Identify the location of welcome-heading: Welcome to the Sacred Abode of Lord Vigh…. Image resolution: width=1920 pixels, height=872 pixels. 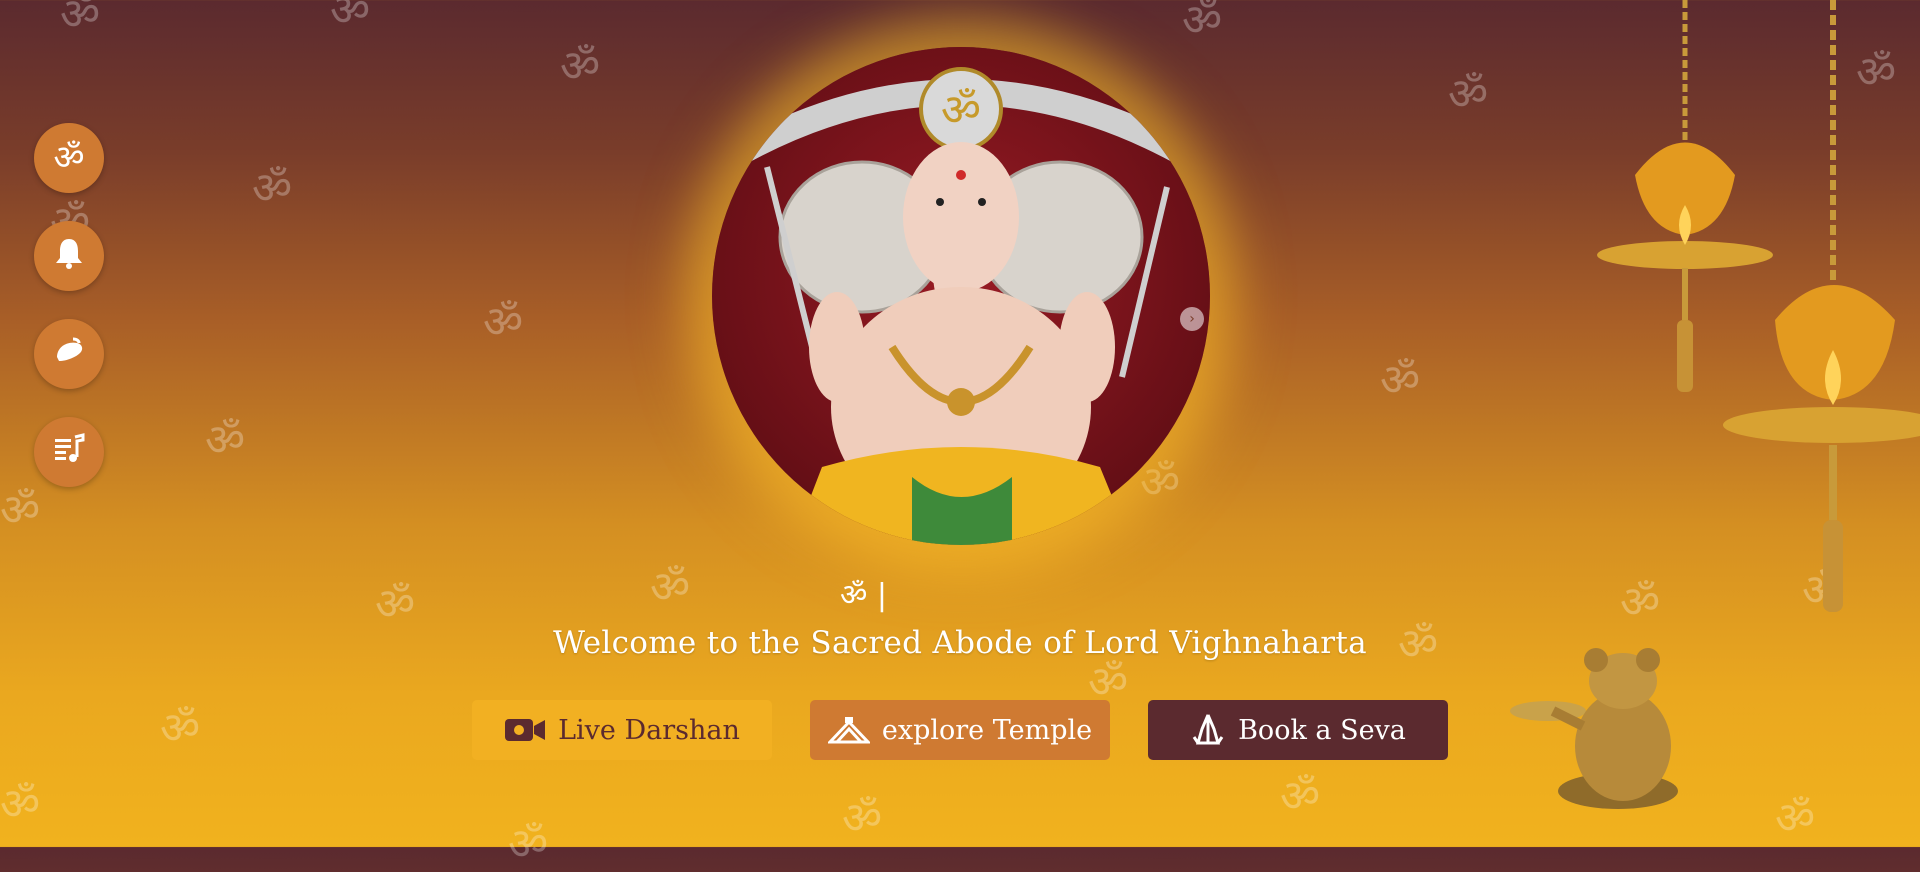
(960, 643).